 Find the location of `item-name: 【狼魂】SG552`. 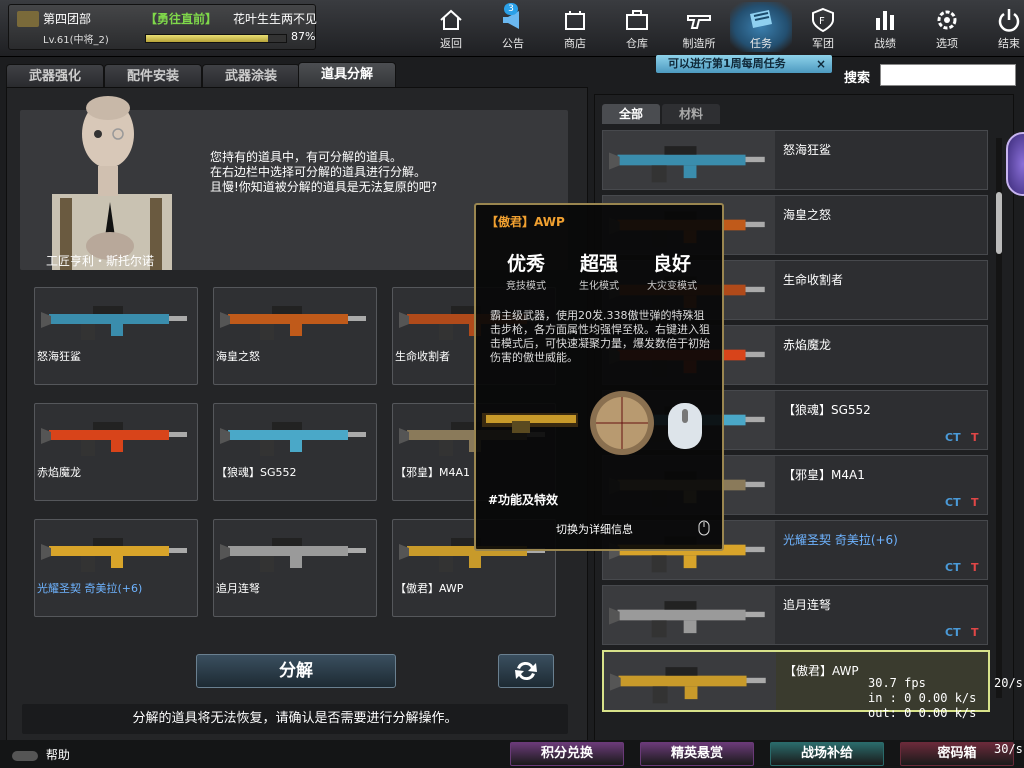

item-name: 【狼魂】SG552 is located at coordinates (827, 410).